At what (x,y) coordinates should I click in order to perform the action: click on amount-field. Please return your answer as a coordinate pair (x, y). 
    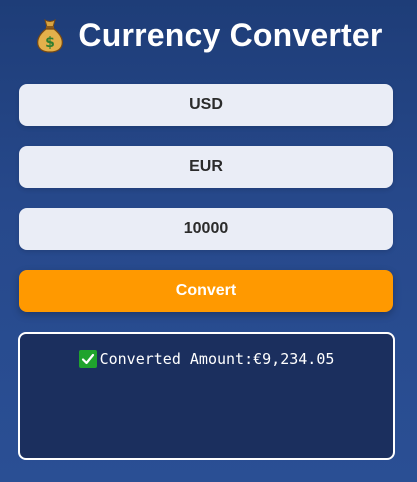
    Looking at the image, I should click on (206, 229).